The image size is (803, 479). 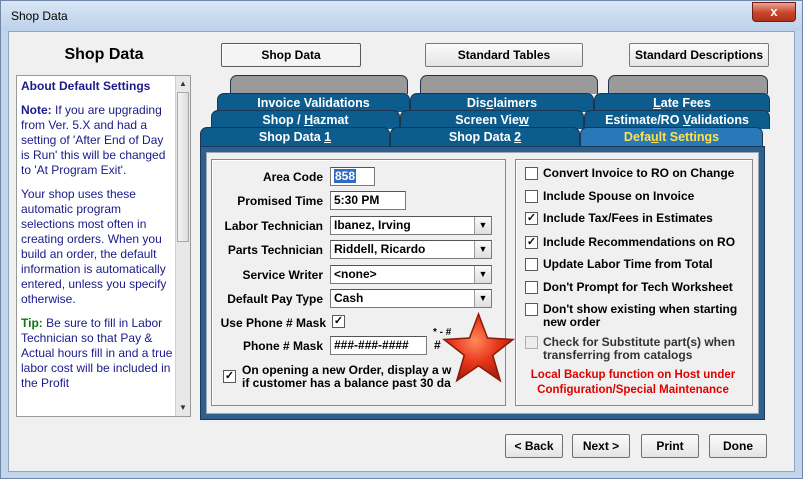 What do you see at coordinates (282, 346) in the screenshot?
I see `phone-mask-label: Phone # Mask` at bounding box center [282, 346].